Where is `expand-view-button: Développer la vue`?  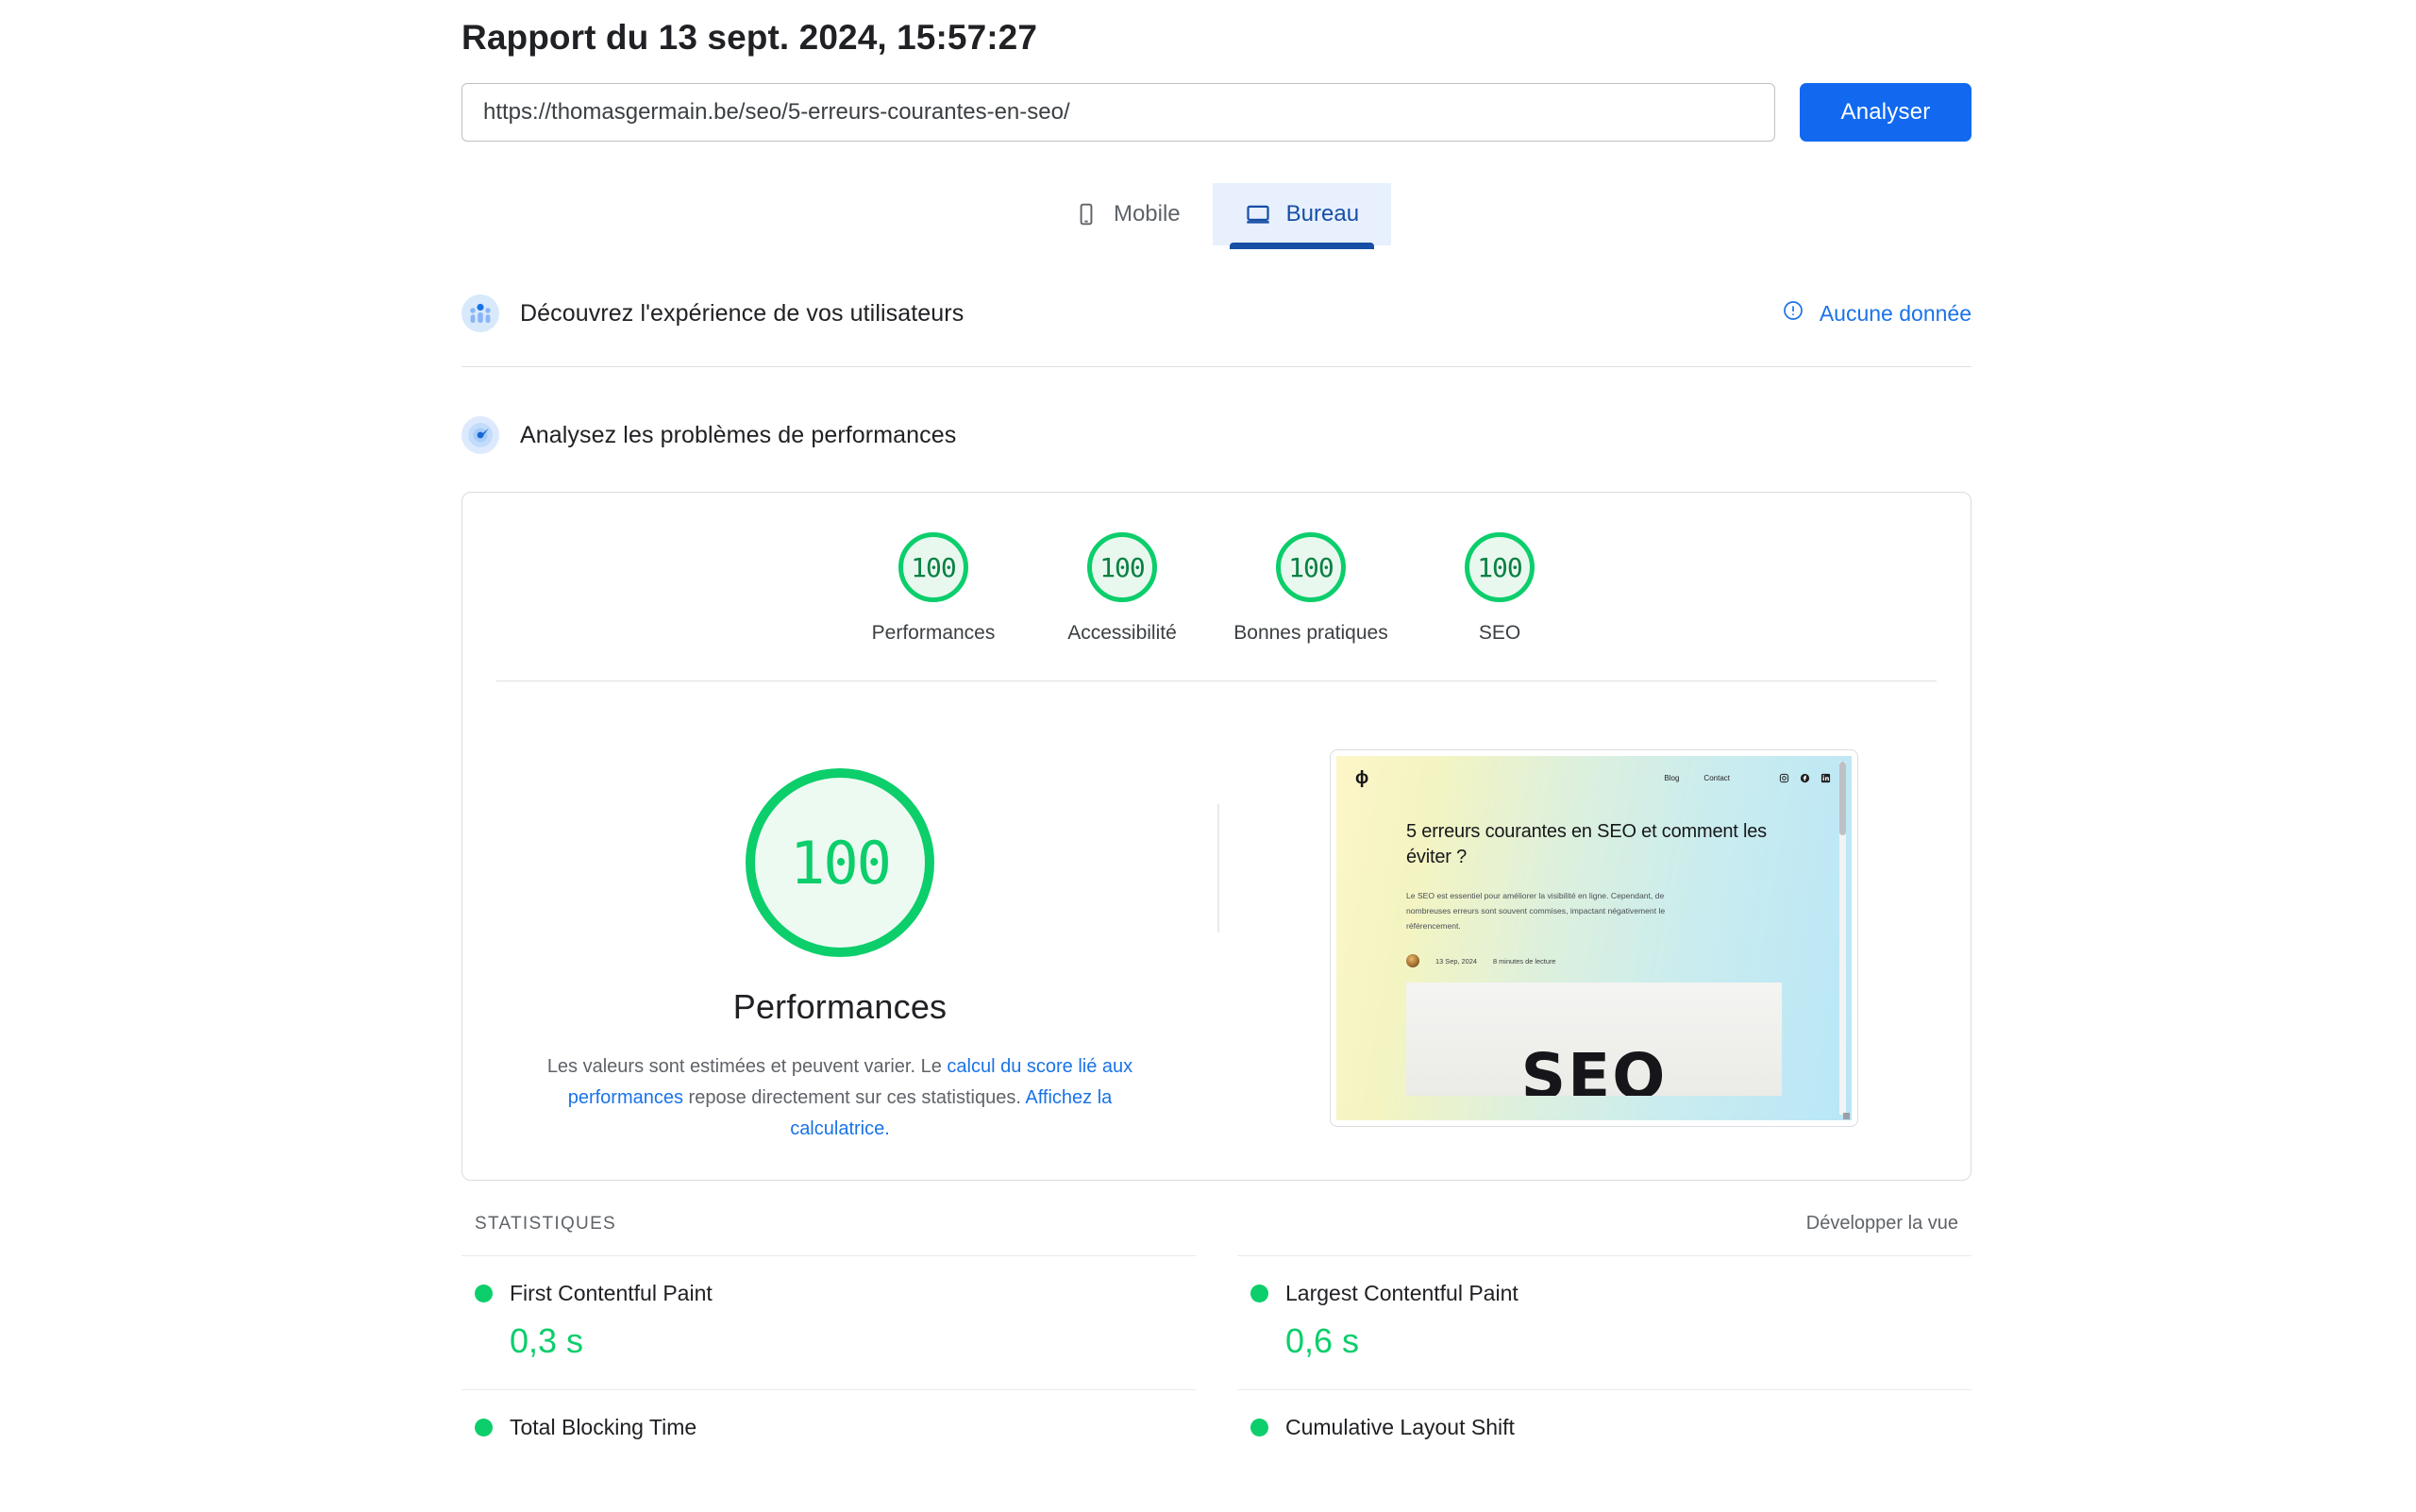
expand-view-button: Développer la vue is located at coordinates (1882, 1224).